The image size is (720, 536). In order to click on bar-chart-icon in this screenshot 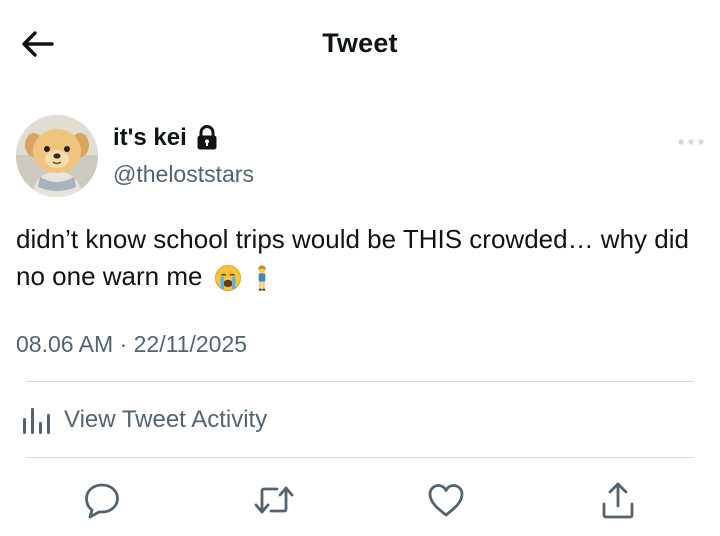, I will do `click(36, 421)`.